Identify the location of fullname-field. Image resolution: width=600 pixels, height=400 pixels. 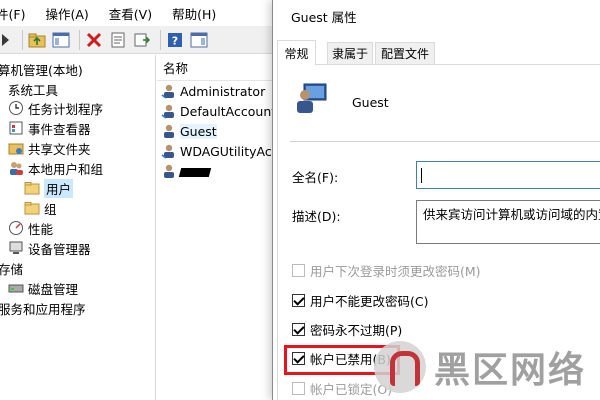
(508, 175).